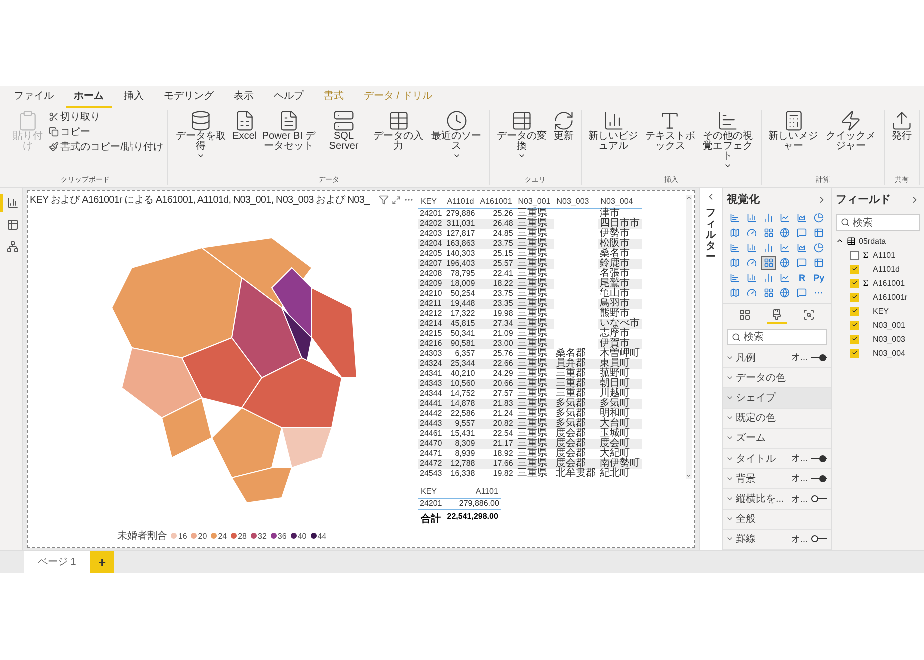 The height and width of the screenshot is (660, 924). What do you see at coordinates (735, 293) in the screenshot?
I see `map-icon` at bounding box center [735, 293].